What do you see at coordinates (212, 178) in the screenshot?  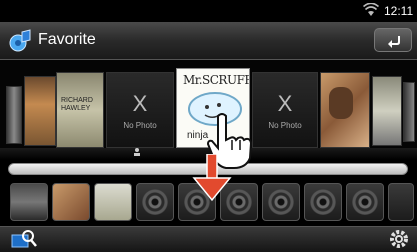 I see `down-arrow-icon` at bounding box center [212, 178].